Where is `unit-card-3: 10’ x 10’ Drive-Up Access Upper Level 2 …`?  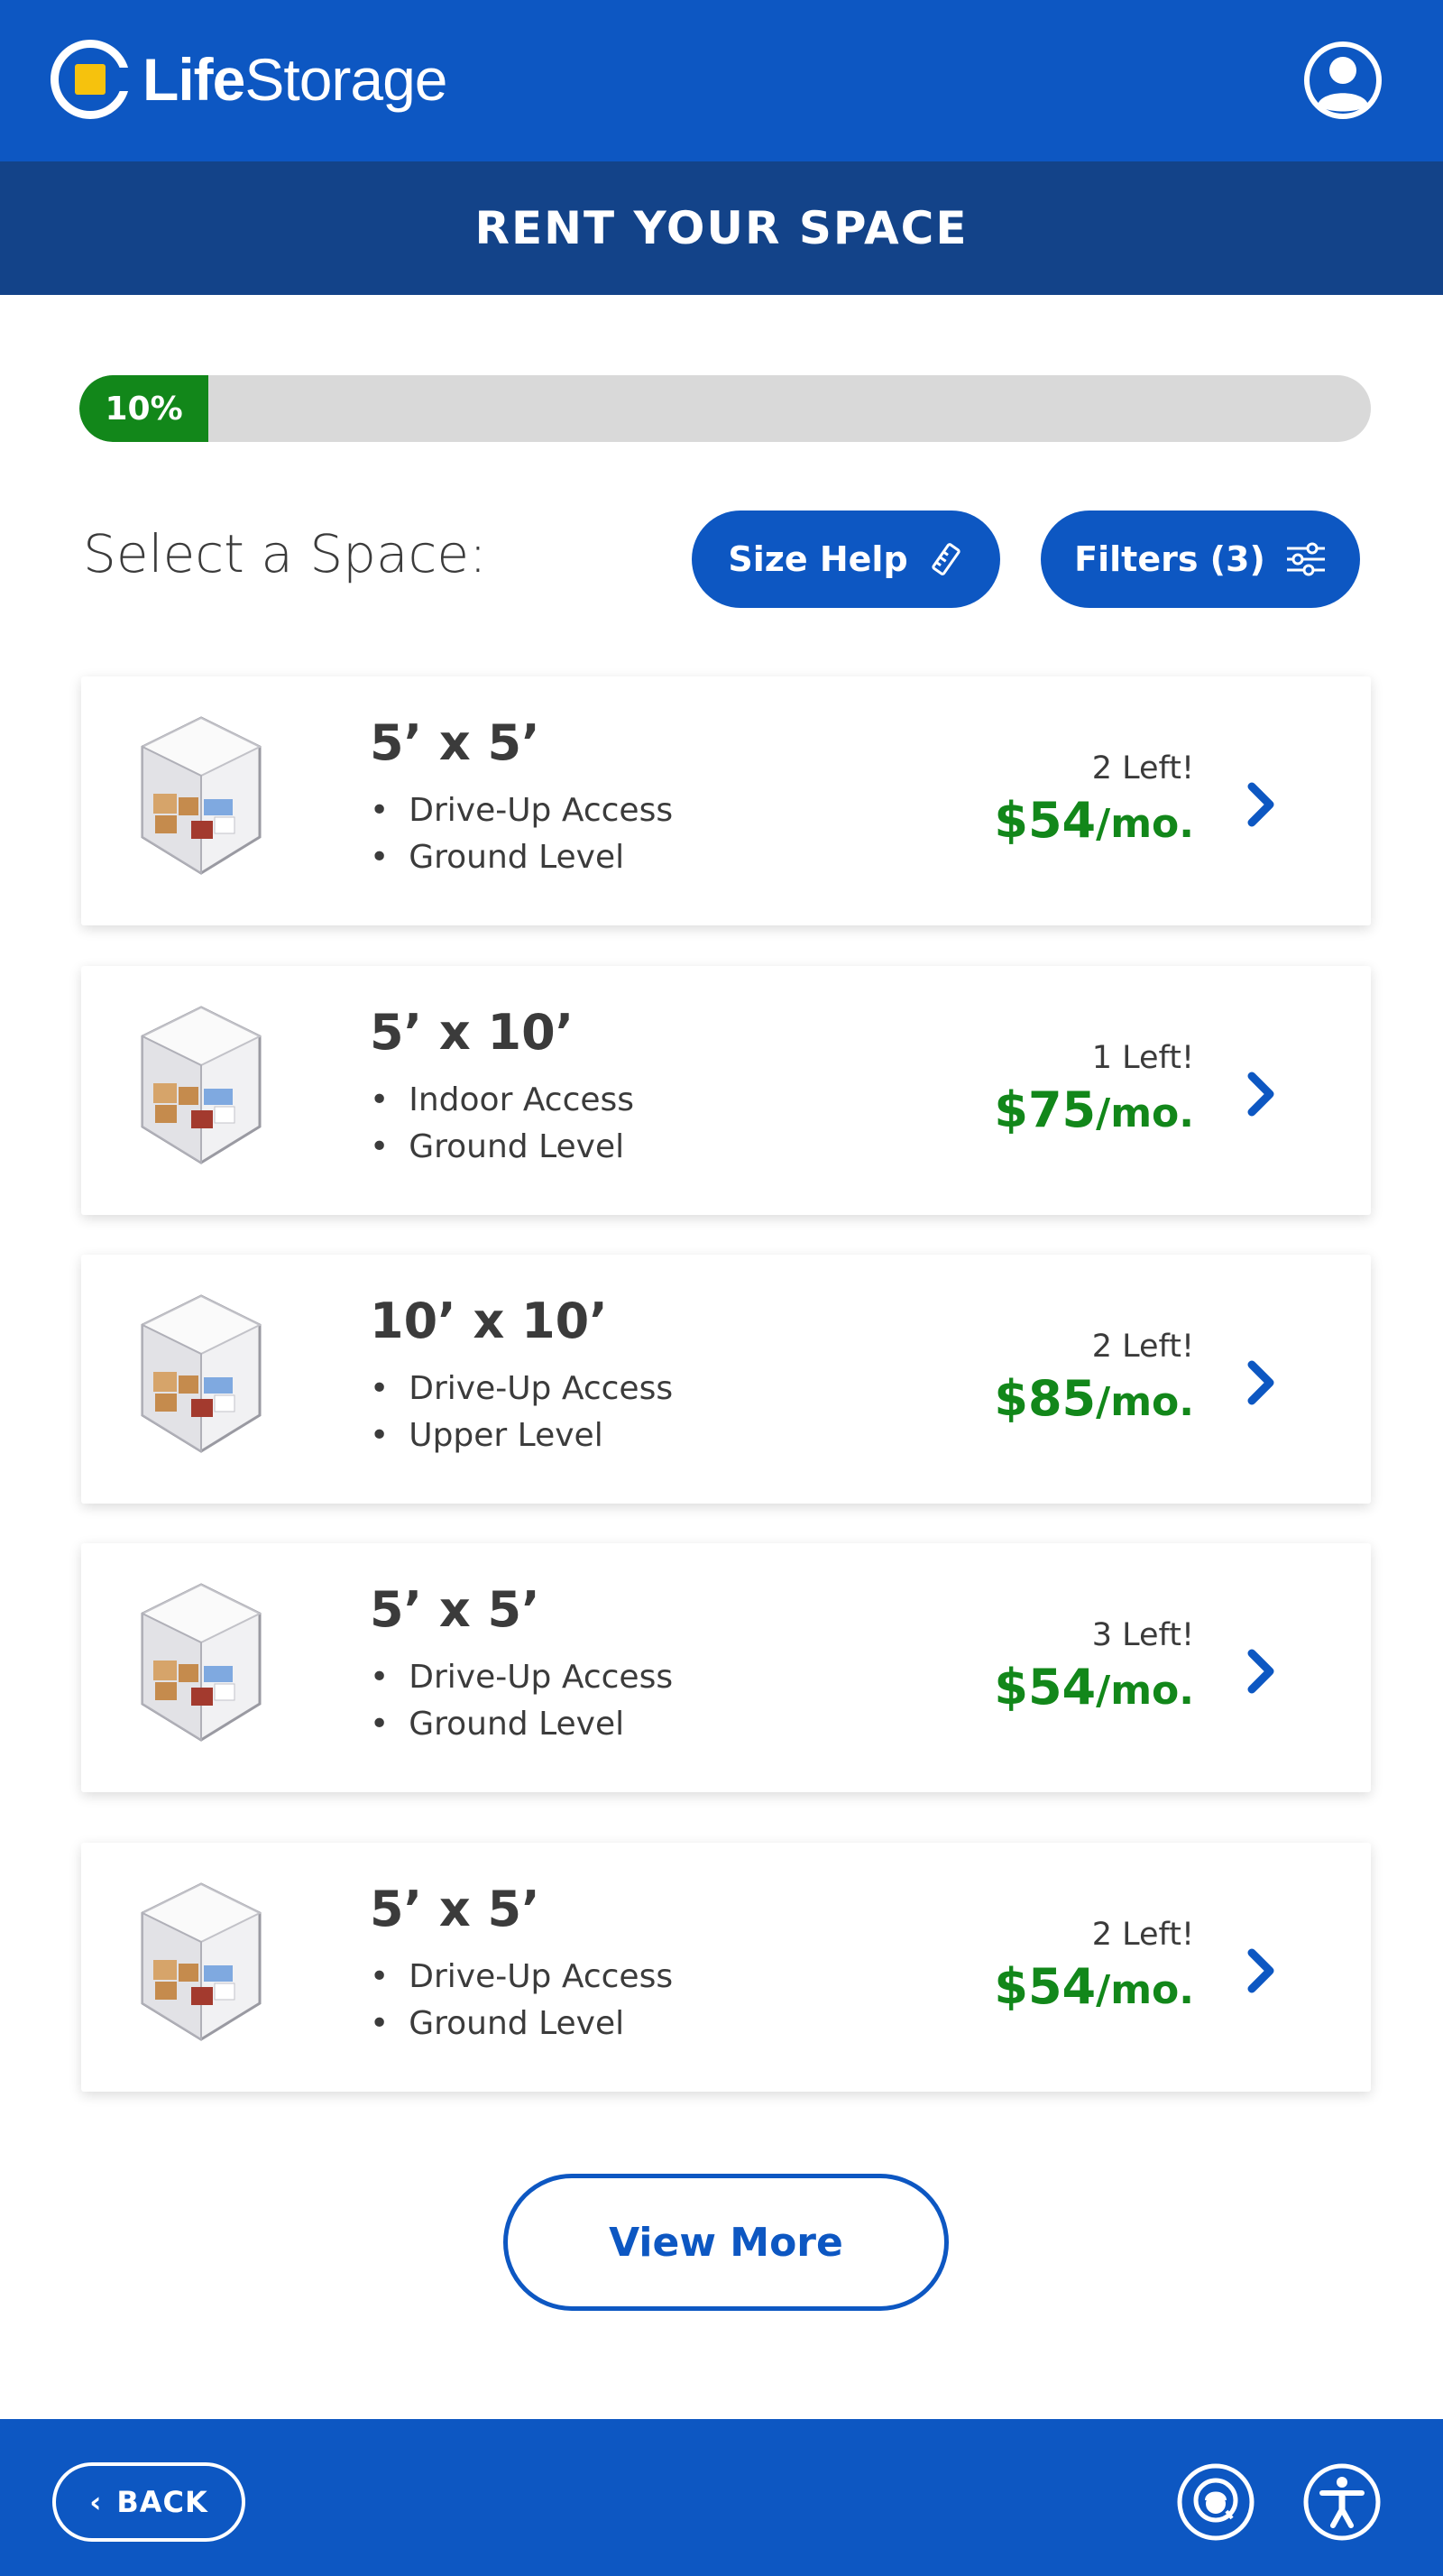
unit-card-3: 10’ x 10’ Drive-Up Access Upper Level 2 … is located at coordinates (726, 1379).